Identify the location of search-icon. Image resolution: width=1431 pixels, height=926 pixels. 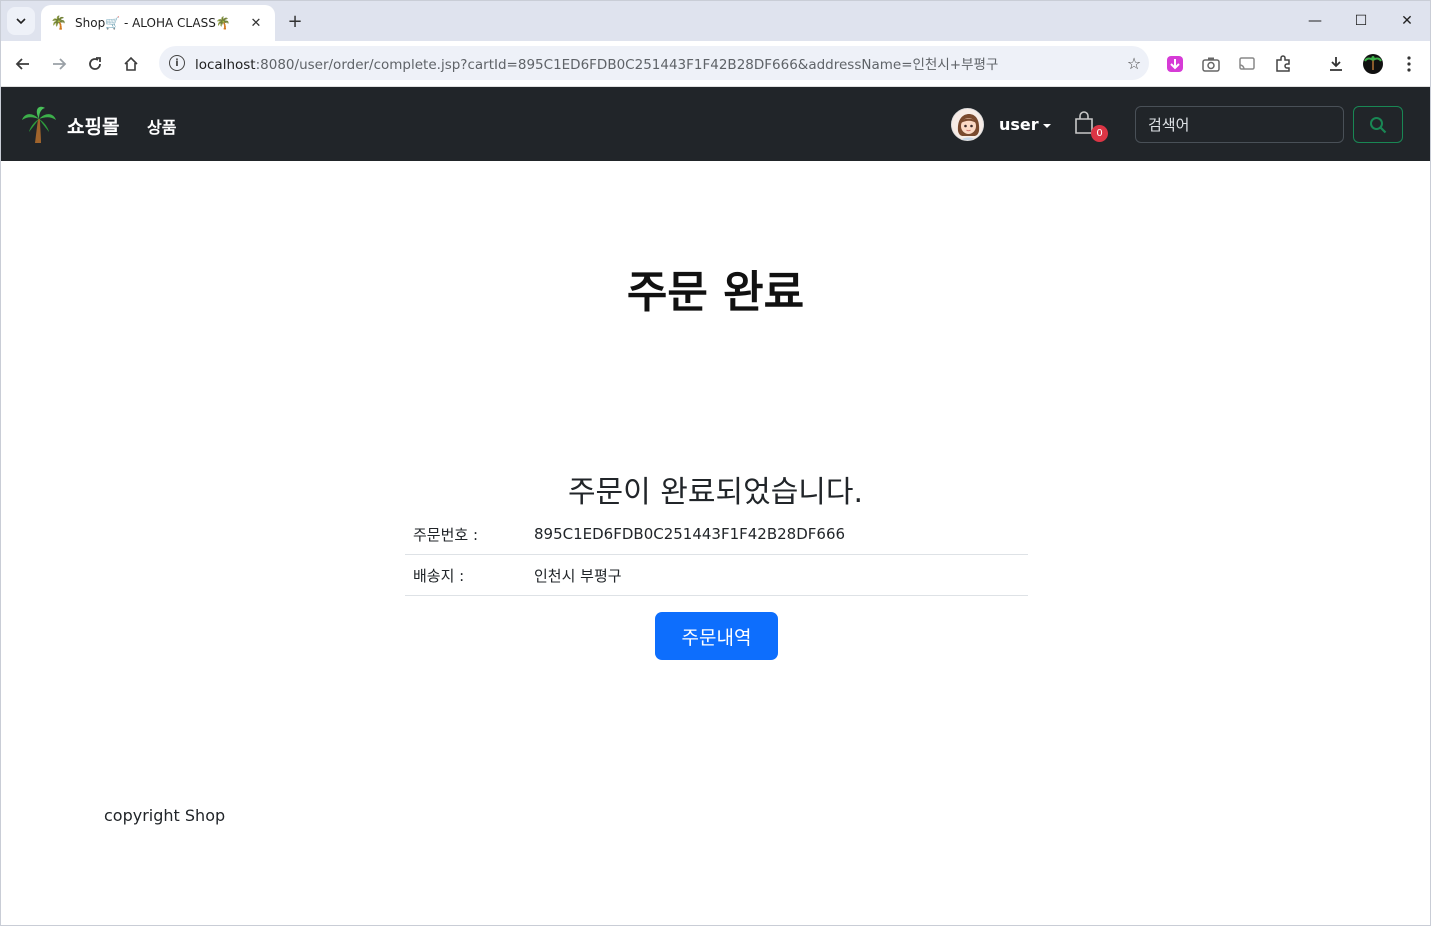
(1378, 124).